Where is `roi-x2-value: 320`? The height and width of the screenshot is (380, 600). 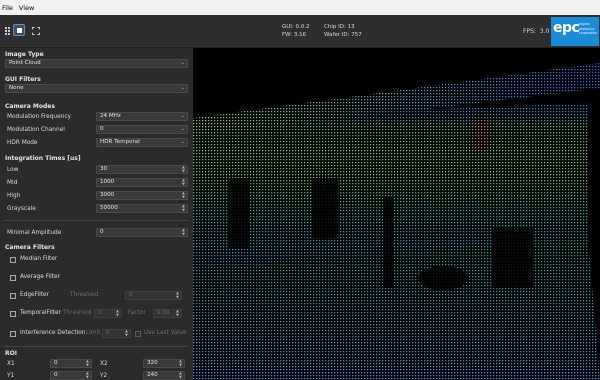
roi-x2-value: 320 is located at coordinates (152, 363).